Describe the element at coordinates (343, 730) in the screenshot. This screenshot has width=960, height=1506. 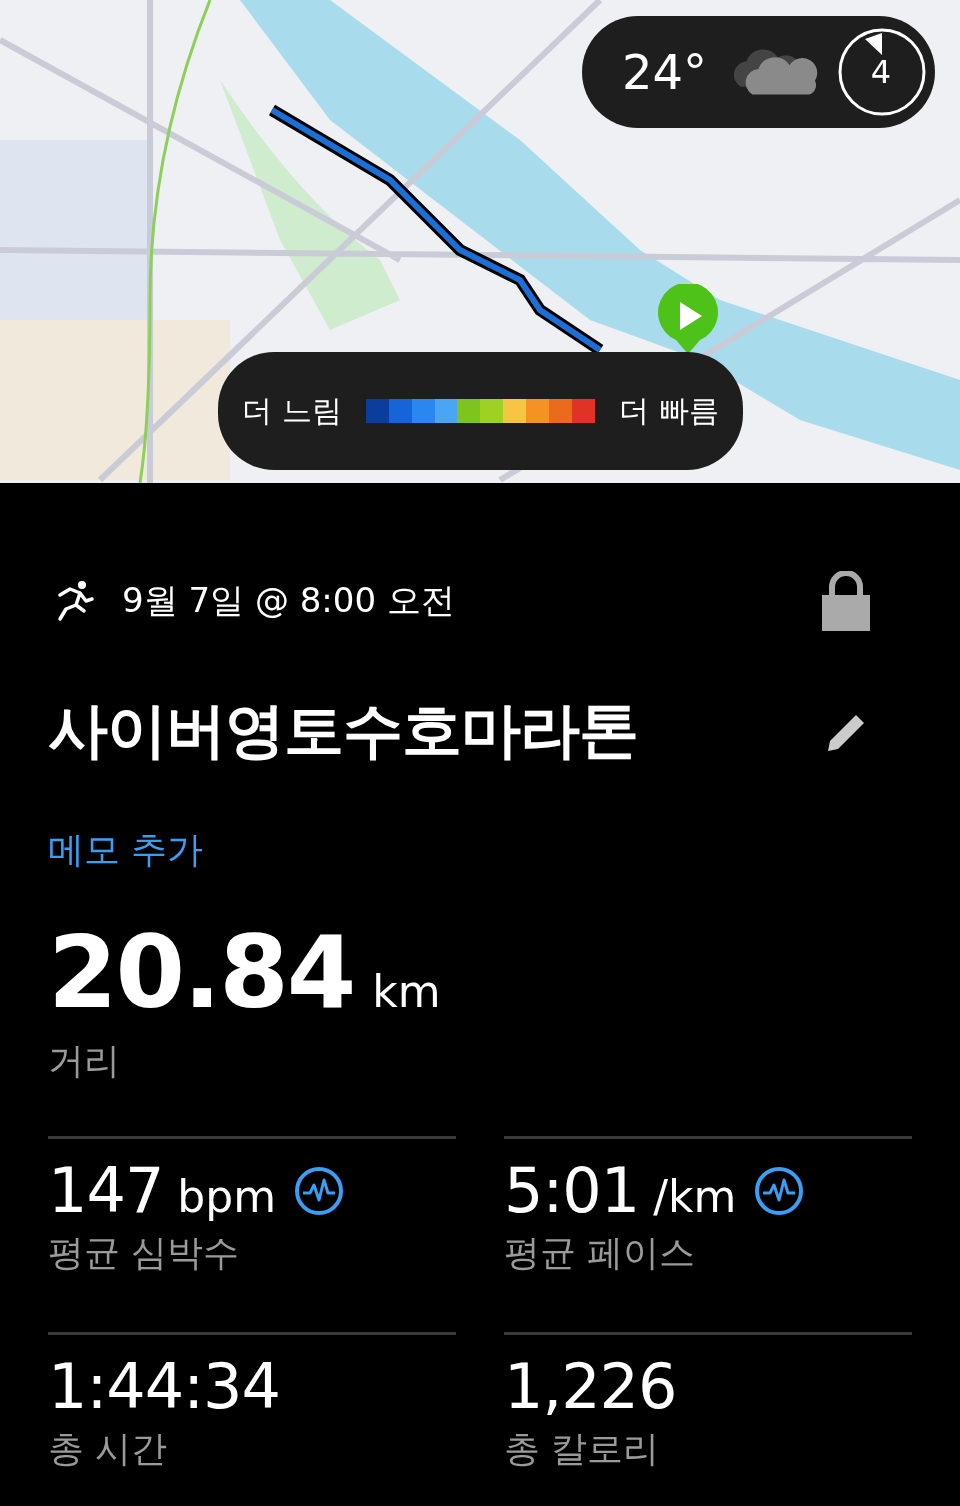
I see `activity-title: 사이버영토수호마라톤` at that location.